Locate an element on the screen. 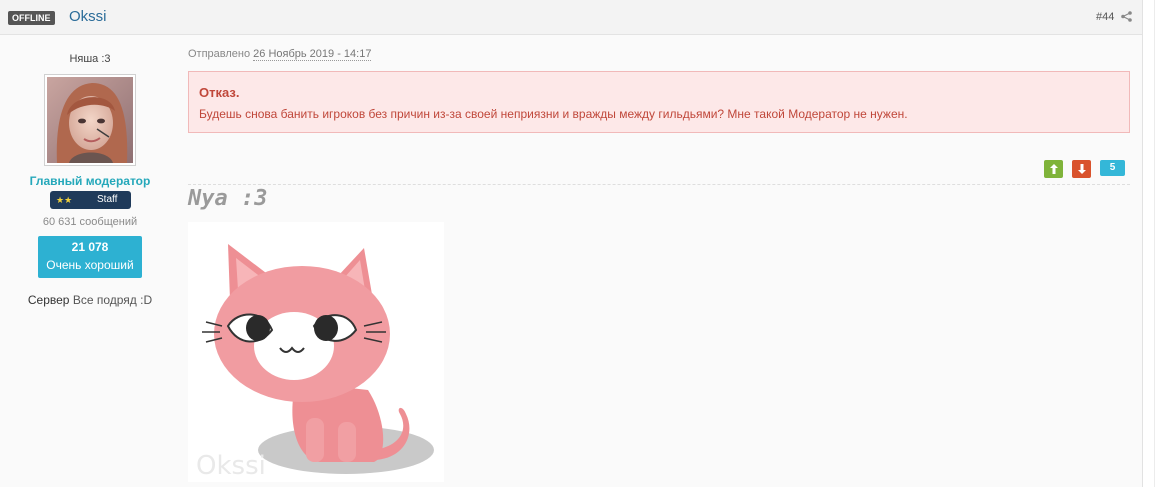 Image resolution: width=1168 pixels, height=487 pixels. avatar-photo is located at coordinates (90, 120).